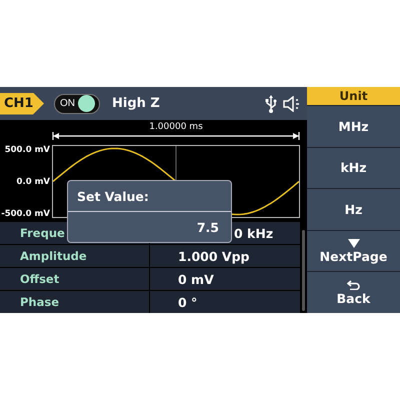  I want to click on dialog-title: Set Value:, so click(149, 196).